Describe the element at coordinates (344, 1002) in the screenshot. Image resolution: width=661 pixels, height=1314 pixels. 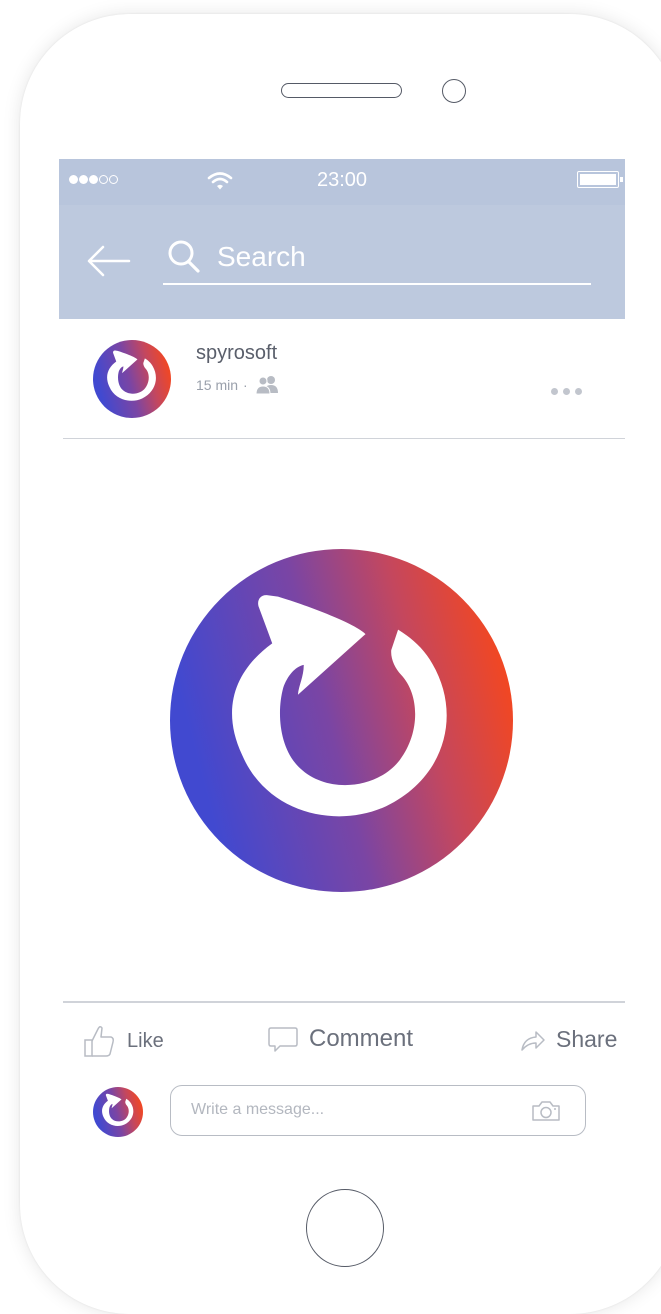
I see `divider` at that location.